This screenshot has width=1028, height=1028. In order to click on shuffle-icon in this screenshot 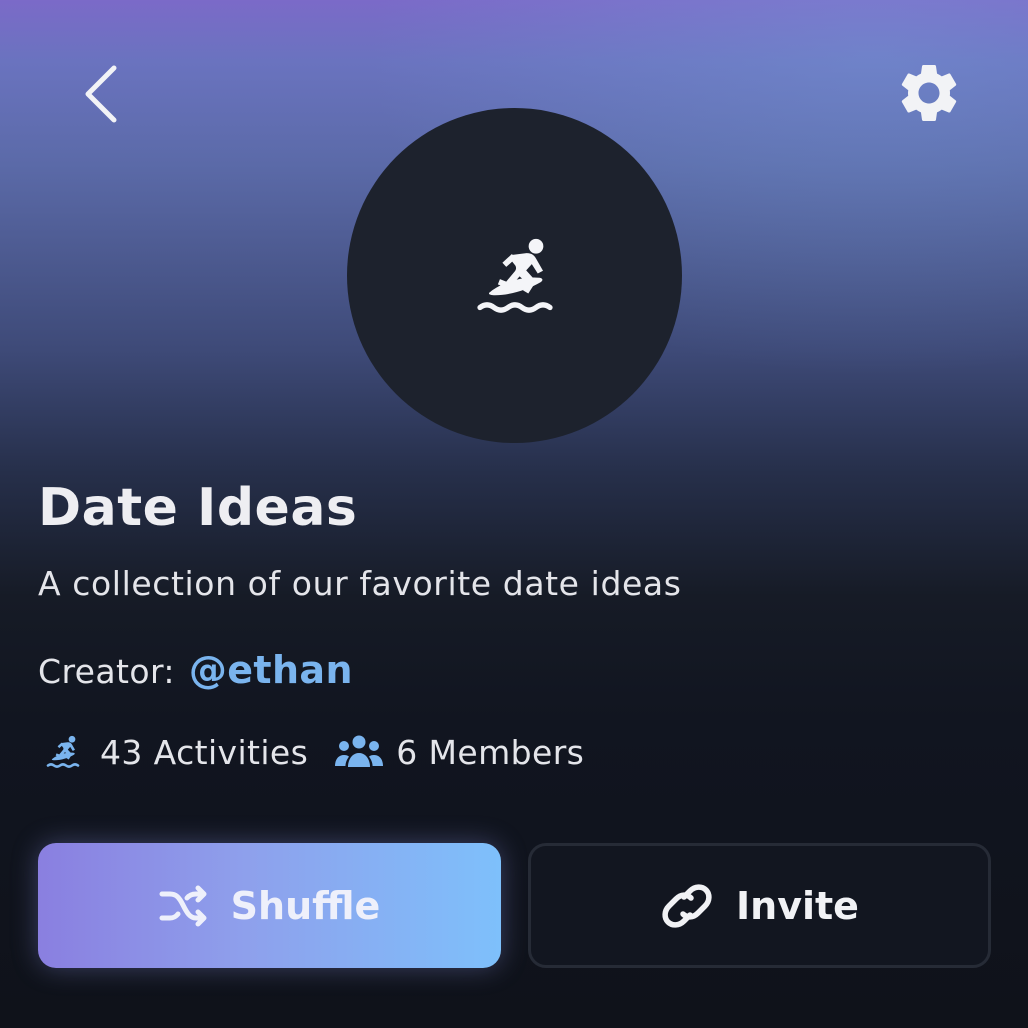, I will do `click(183, 905)`.